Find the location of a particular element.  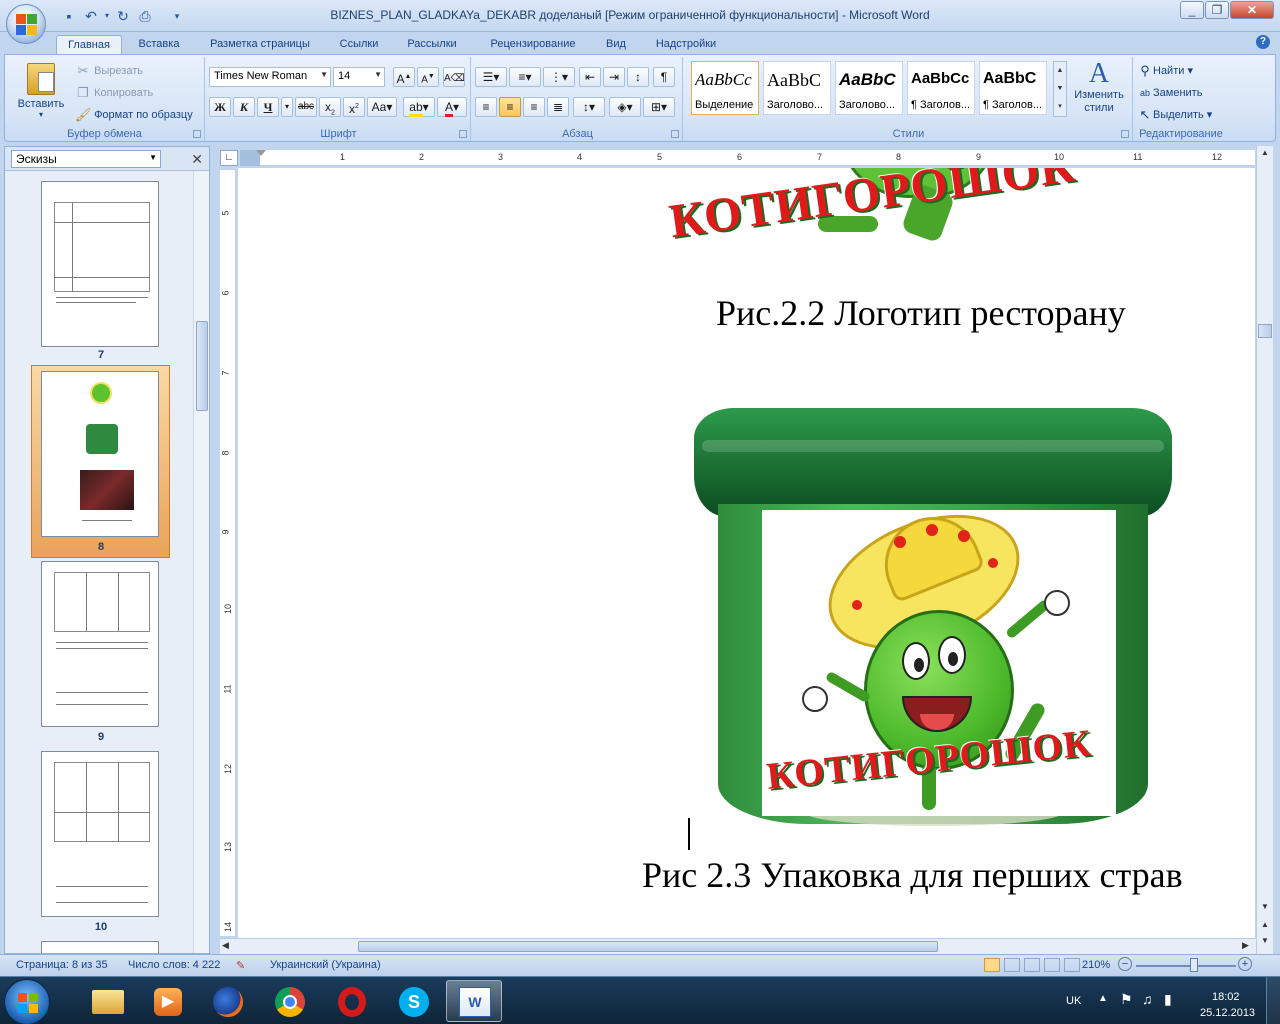

word-count: Число слов: 4 222 is located at coordinates (174, 965).